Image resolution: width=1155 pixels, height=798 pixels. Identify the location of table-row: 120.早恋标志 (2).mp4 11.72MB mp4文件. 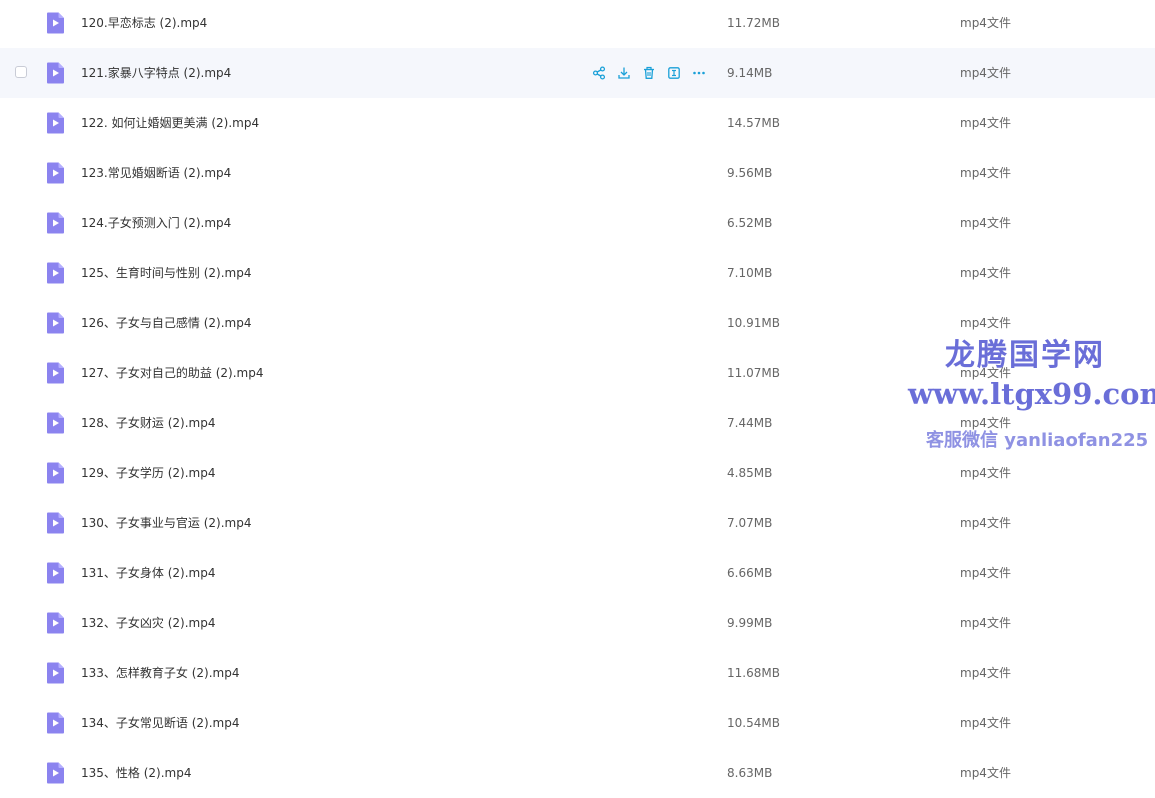
(577, 24).